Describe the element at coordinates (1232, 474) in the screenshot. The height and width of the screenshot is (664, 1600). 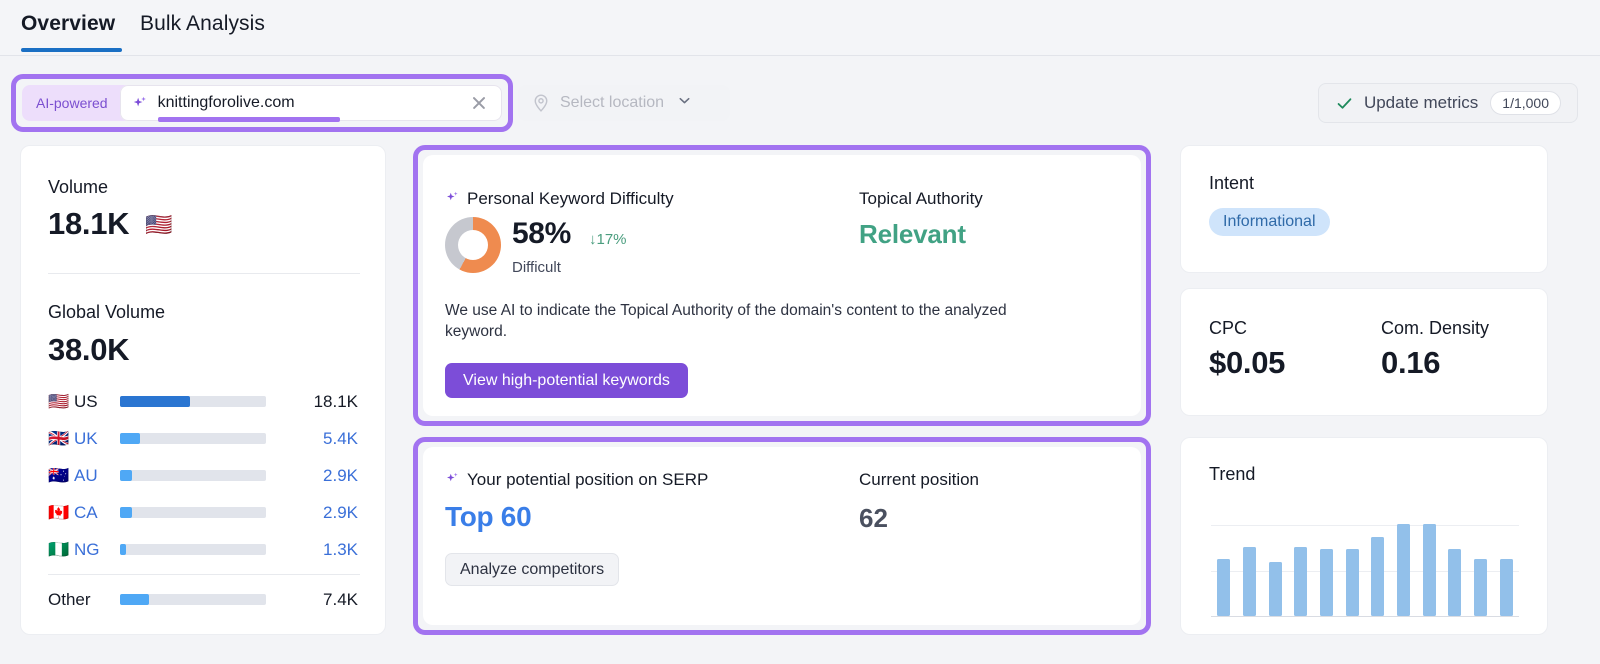
I see `trend-label: Trend` at that location.